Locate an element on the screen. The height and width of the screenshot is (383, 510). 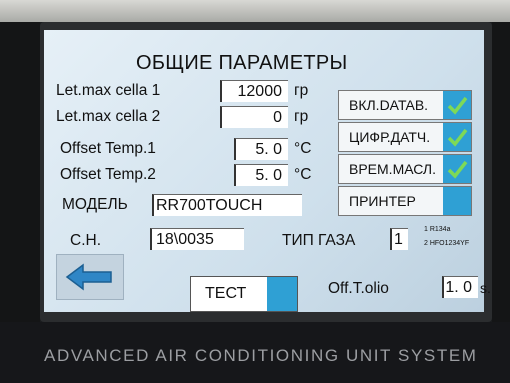
cella2-unit: гр is located at coordinates (301, 116).